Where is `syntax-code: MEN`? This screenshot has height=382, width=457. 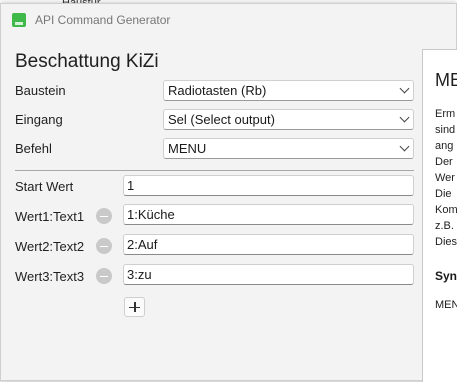 syntax-code: MEN is located at coordinates (446, 305).